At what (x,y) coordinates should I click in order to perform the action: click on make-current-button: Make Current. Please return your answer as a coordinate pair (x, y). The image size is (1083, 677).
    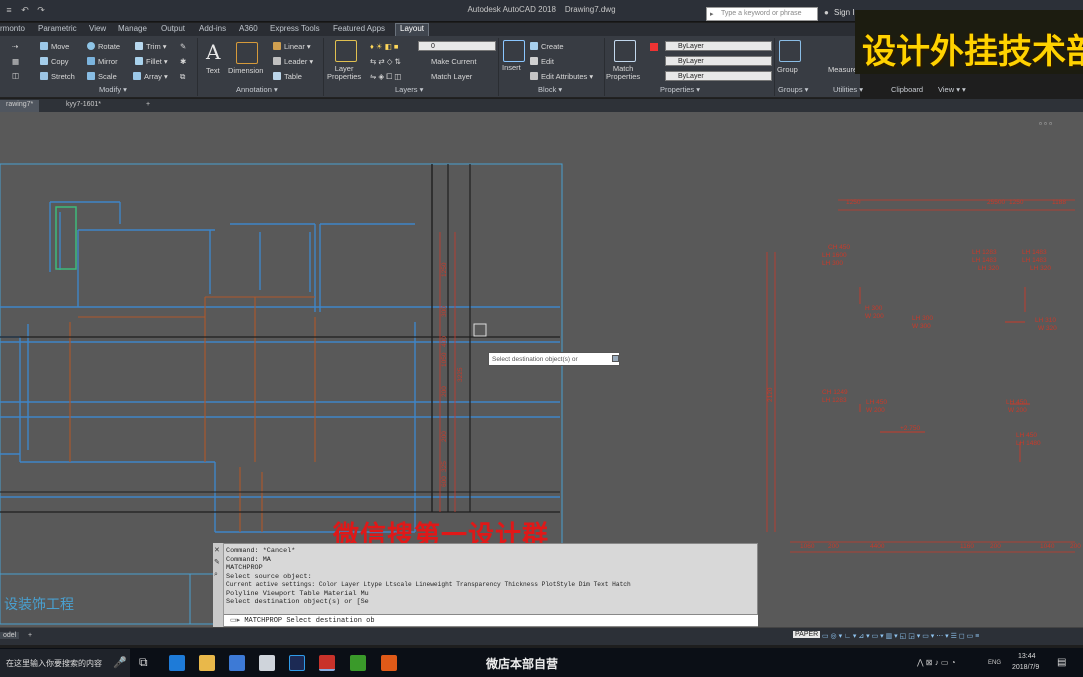
    Looking at the image, I should click on (453, 61).